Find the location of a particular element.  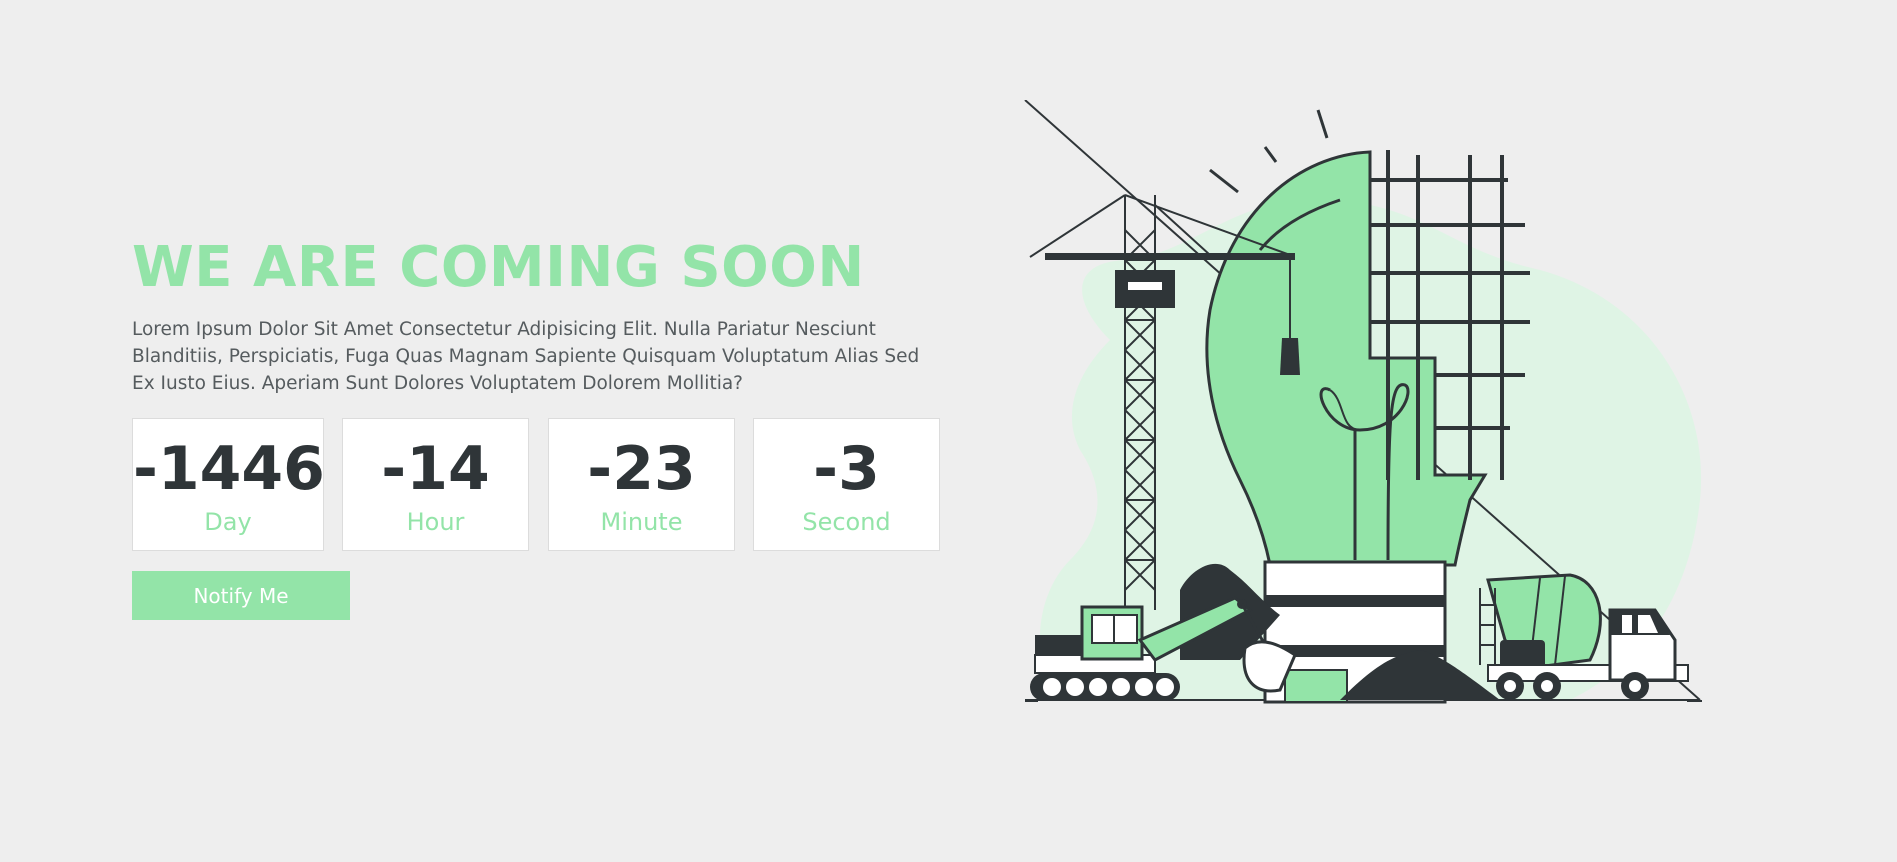

crane-hook-weight is located at coordinates (1290, 356).